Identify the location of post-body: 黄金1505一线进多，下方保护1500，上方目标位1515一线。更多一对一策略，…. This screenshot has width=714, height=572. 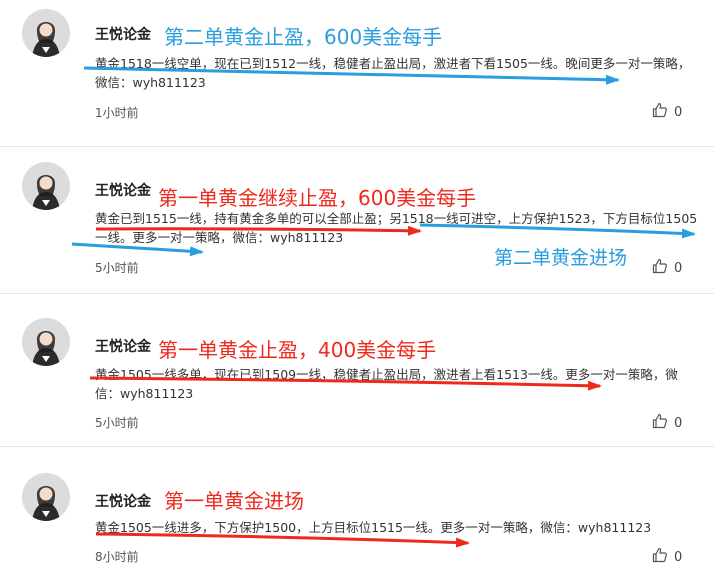
(373, 527).